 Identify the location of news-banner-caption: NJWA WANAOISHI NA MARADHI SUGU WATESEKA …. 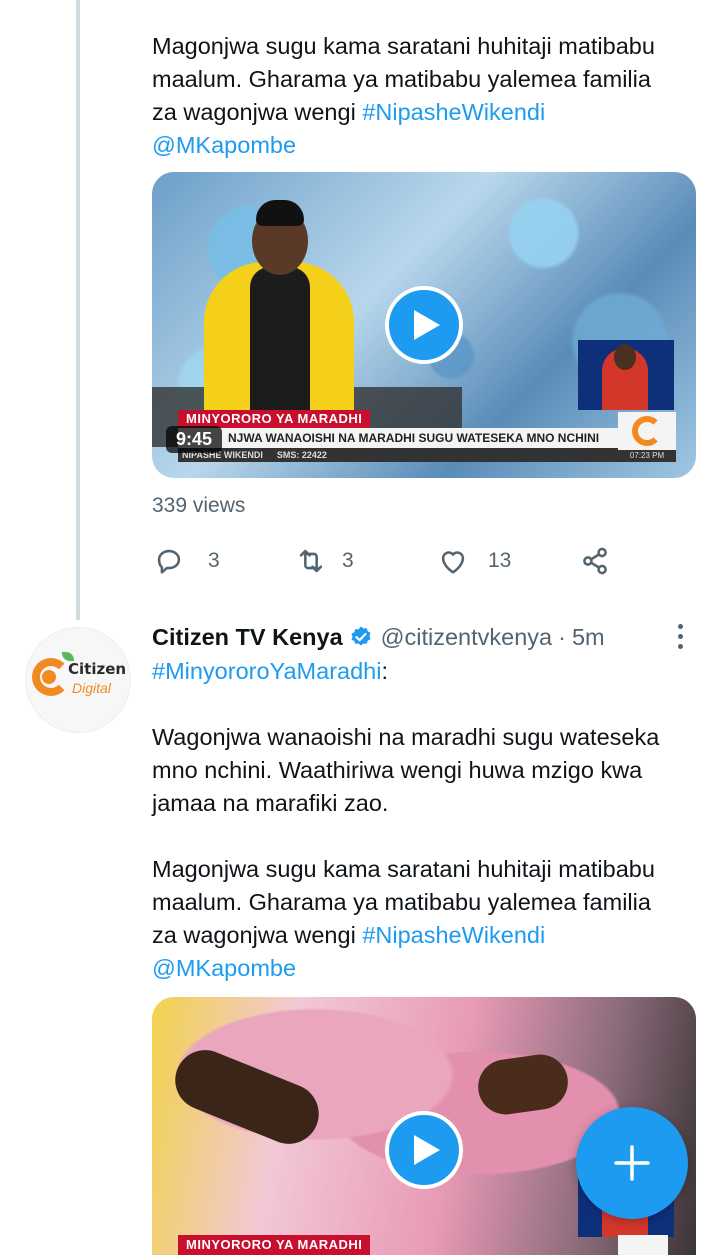
(398, 438).